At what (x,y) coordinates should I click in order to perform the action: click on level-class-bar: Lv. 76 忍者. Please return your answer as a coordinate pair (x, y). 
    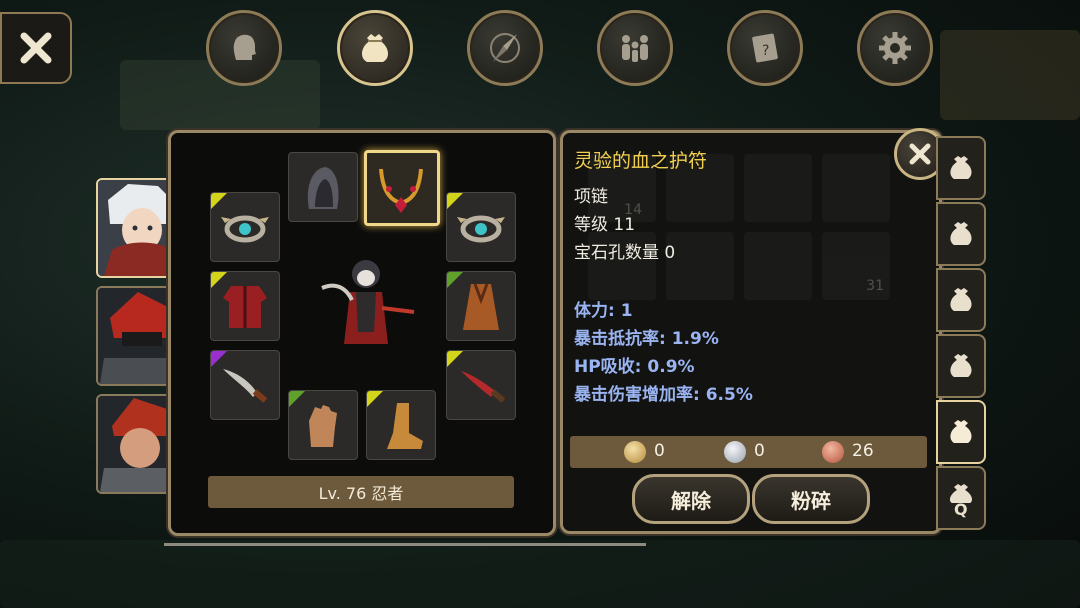
    Looking at the image, I should click on (361, 492).